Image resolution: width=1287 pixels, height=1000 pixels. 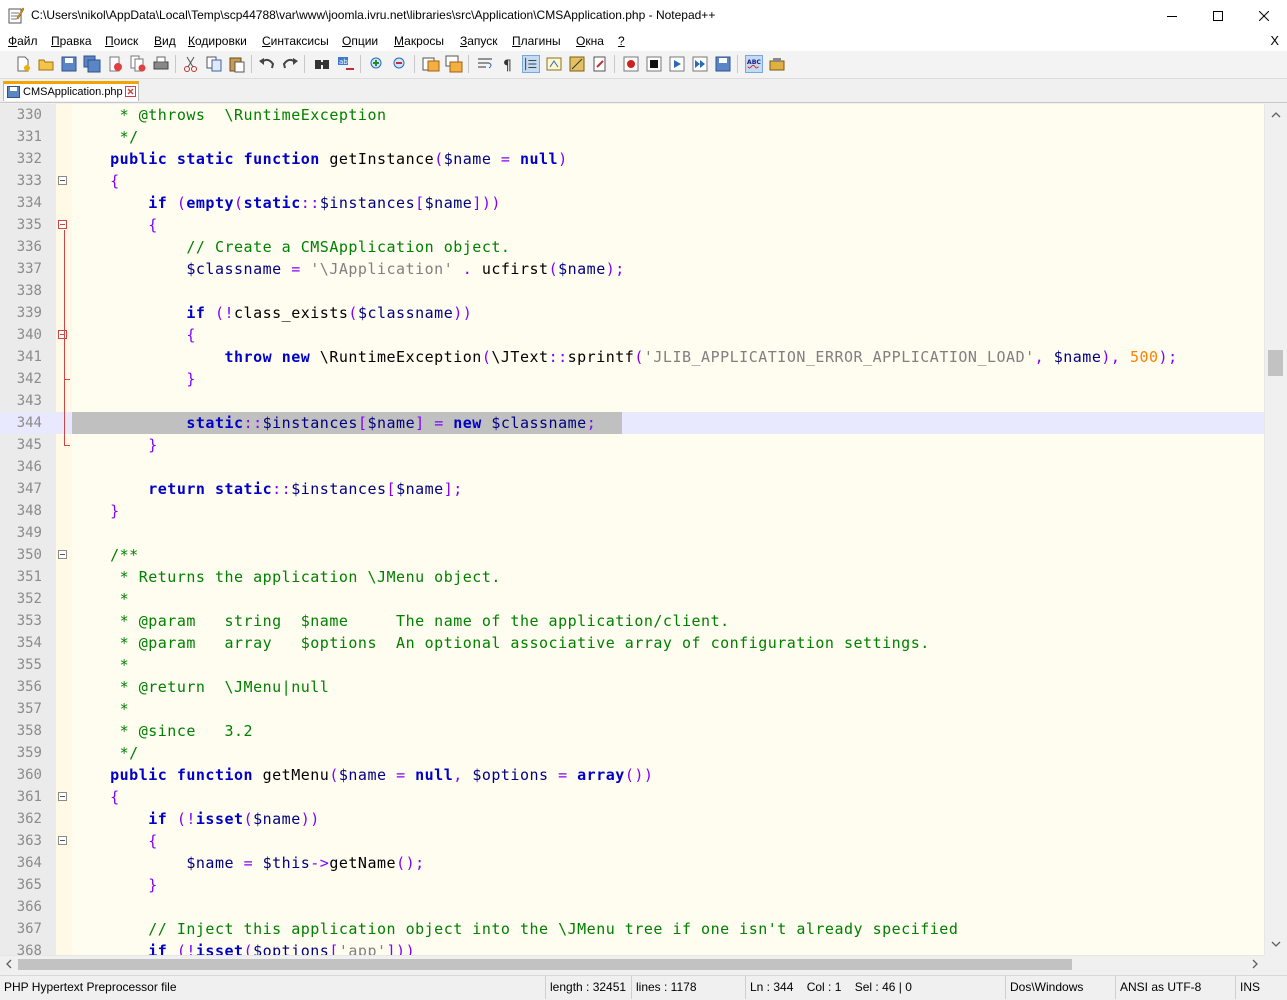 I want to click on code-line: 339 if (!class_exists($classname)), so click(x=632, y=313).